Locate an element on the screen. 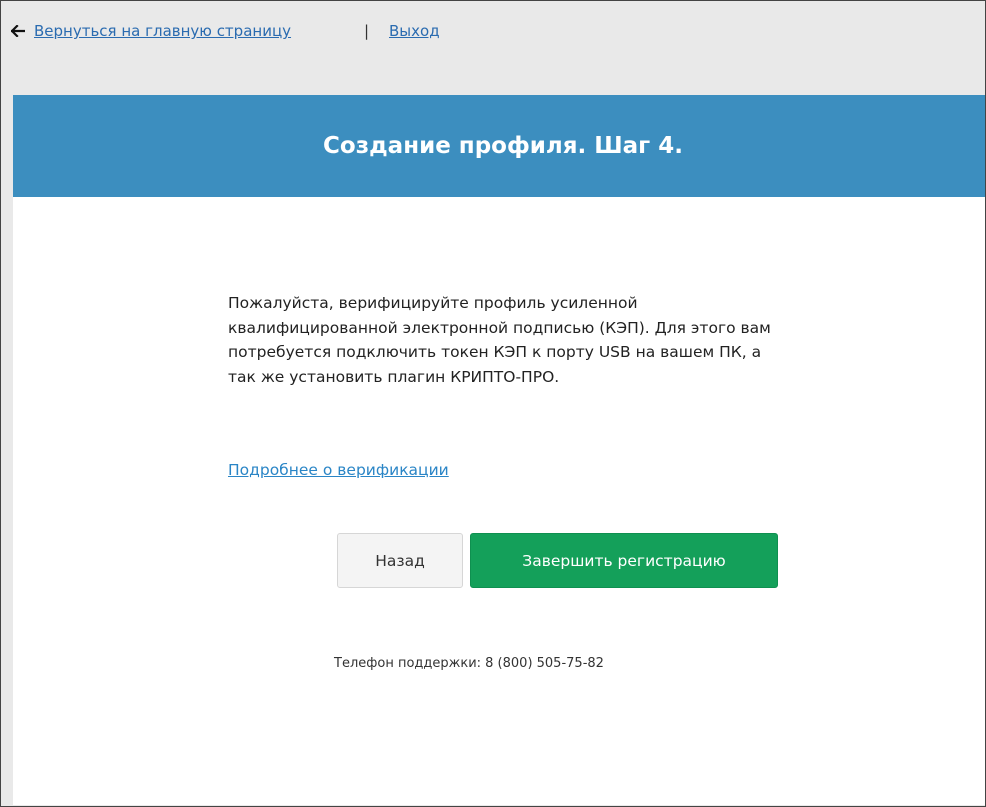  verification-info-link: Подробнее о верификации is located at coordinates (338, 470).